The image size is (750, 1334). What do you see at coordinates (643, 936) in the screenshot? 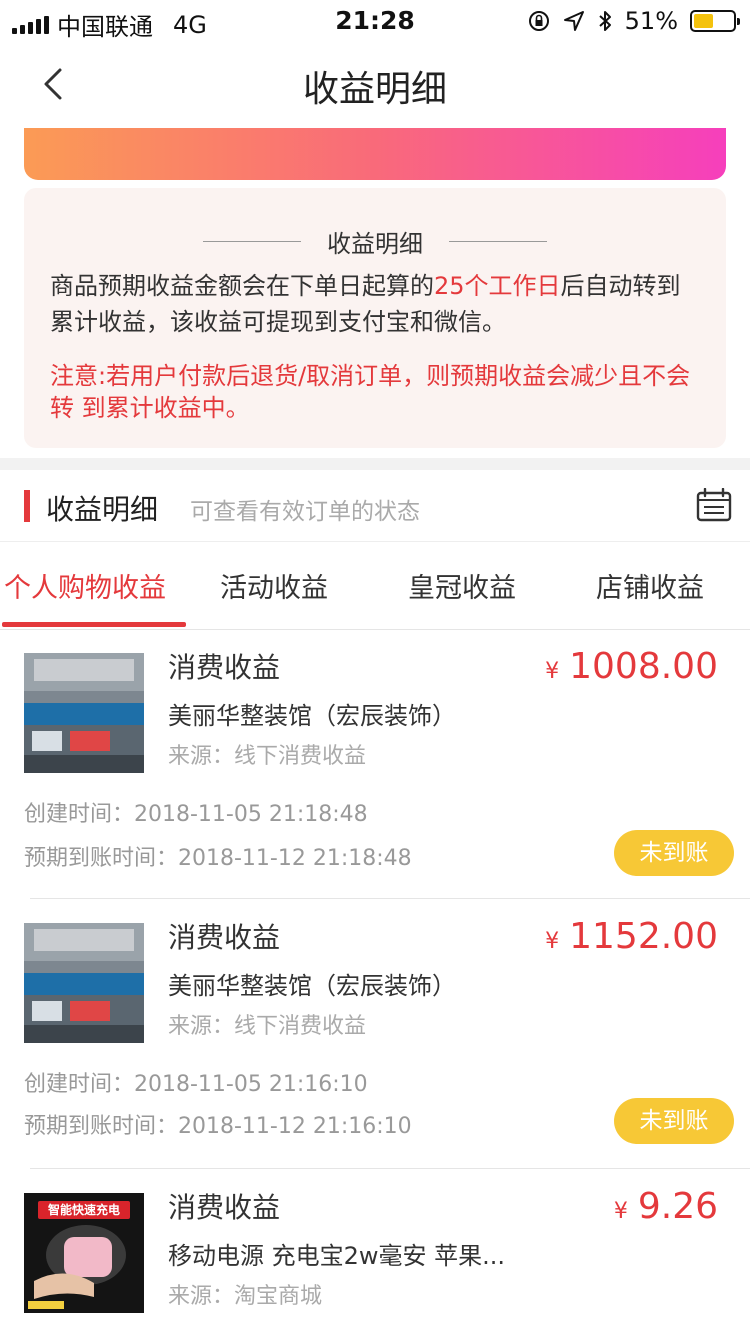
I see `amount-value: 1152.00` at bounding box center [643, 936].